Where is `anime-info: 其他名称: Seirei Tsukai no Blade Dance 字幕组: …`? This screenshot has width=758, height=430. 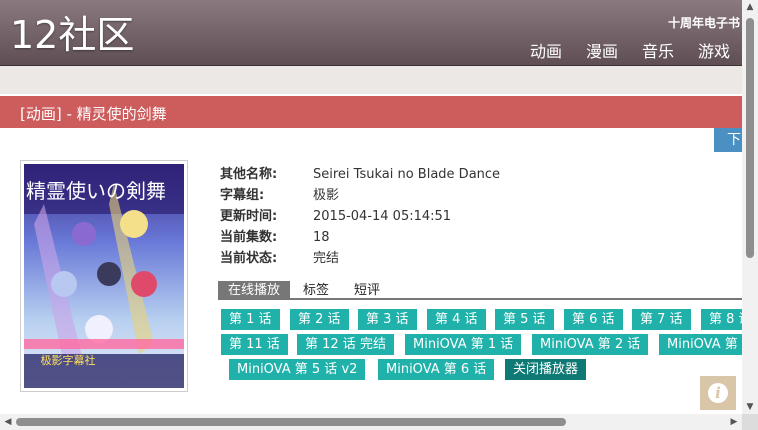 anime-info: 其他名称: Seirei Tsukai no Blade Dance 字幕组: … is located at coordinates (360, 216).